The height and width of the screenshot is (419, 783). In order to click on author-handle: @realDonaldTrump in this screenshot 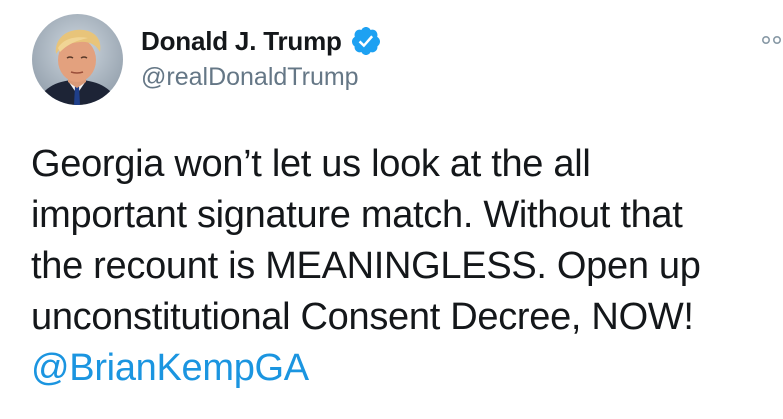, I will do `click(250, 77)`.